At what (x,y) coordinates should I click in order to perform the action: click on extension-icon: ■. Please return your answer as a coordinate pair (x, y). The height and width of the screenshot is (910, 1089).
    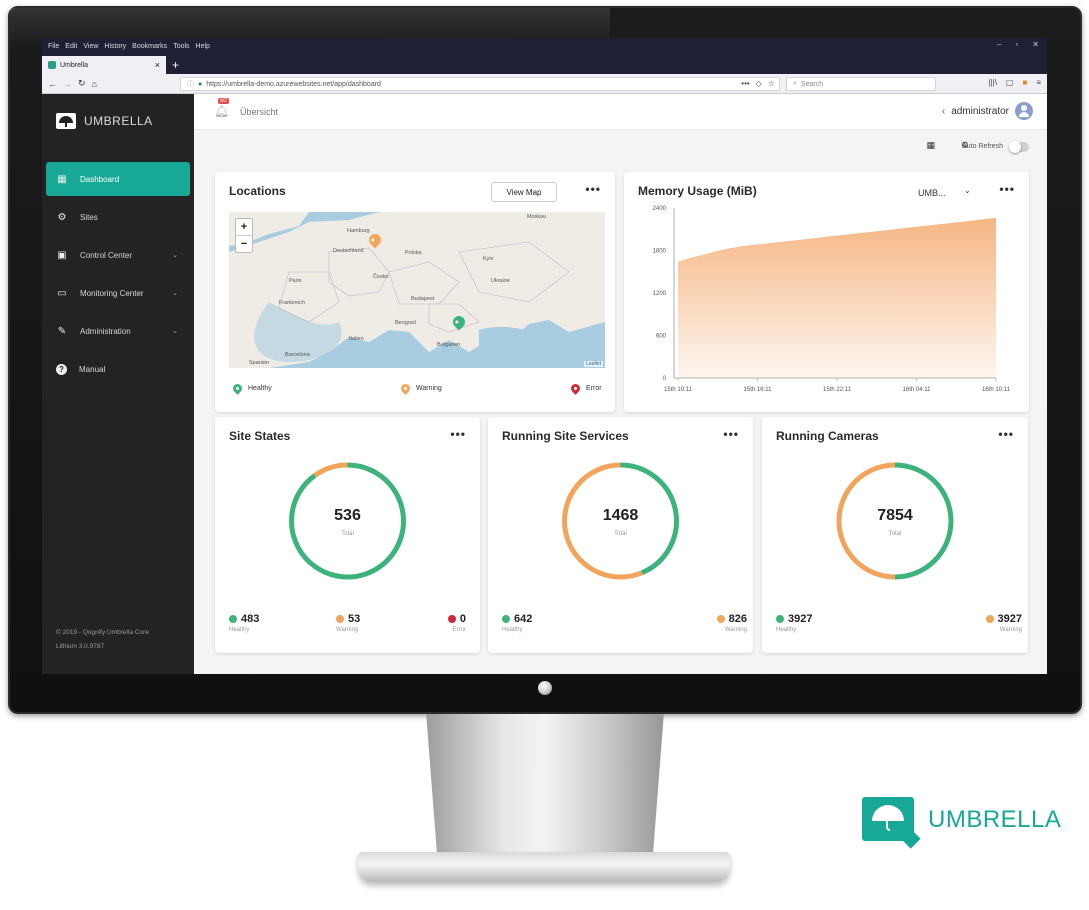
    Looking at the image, I should click on (1024, 82).